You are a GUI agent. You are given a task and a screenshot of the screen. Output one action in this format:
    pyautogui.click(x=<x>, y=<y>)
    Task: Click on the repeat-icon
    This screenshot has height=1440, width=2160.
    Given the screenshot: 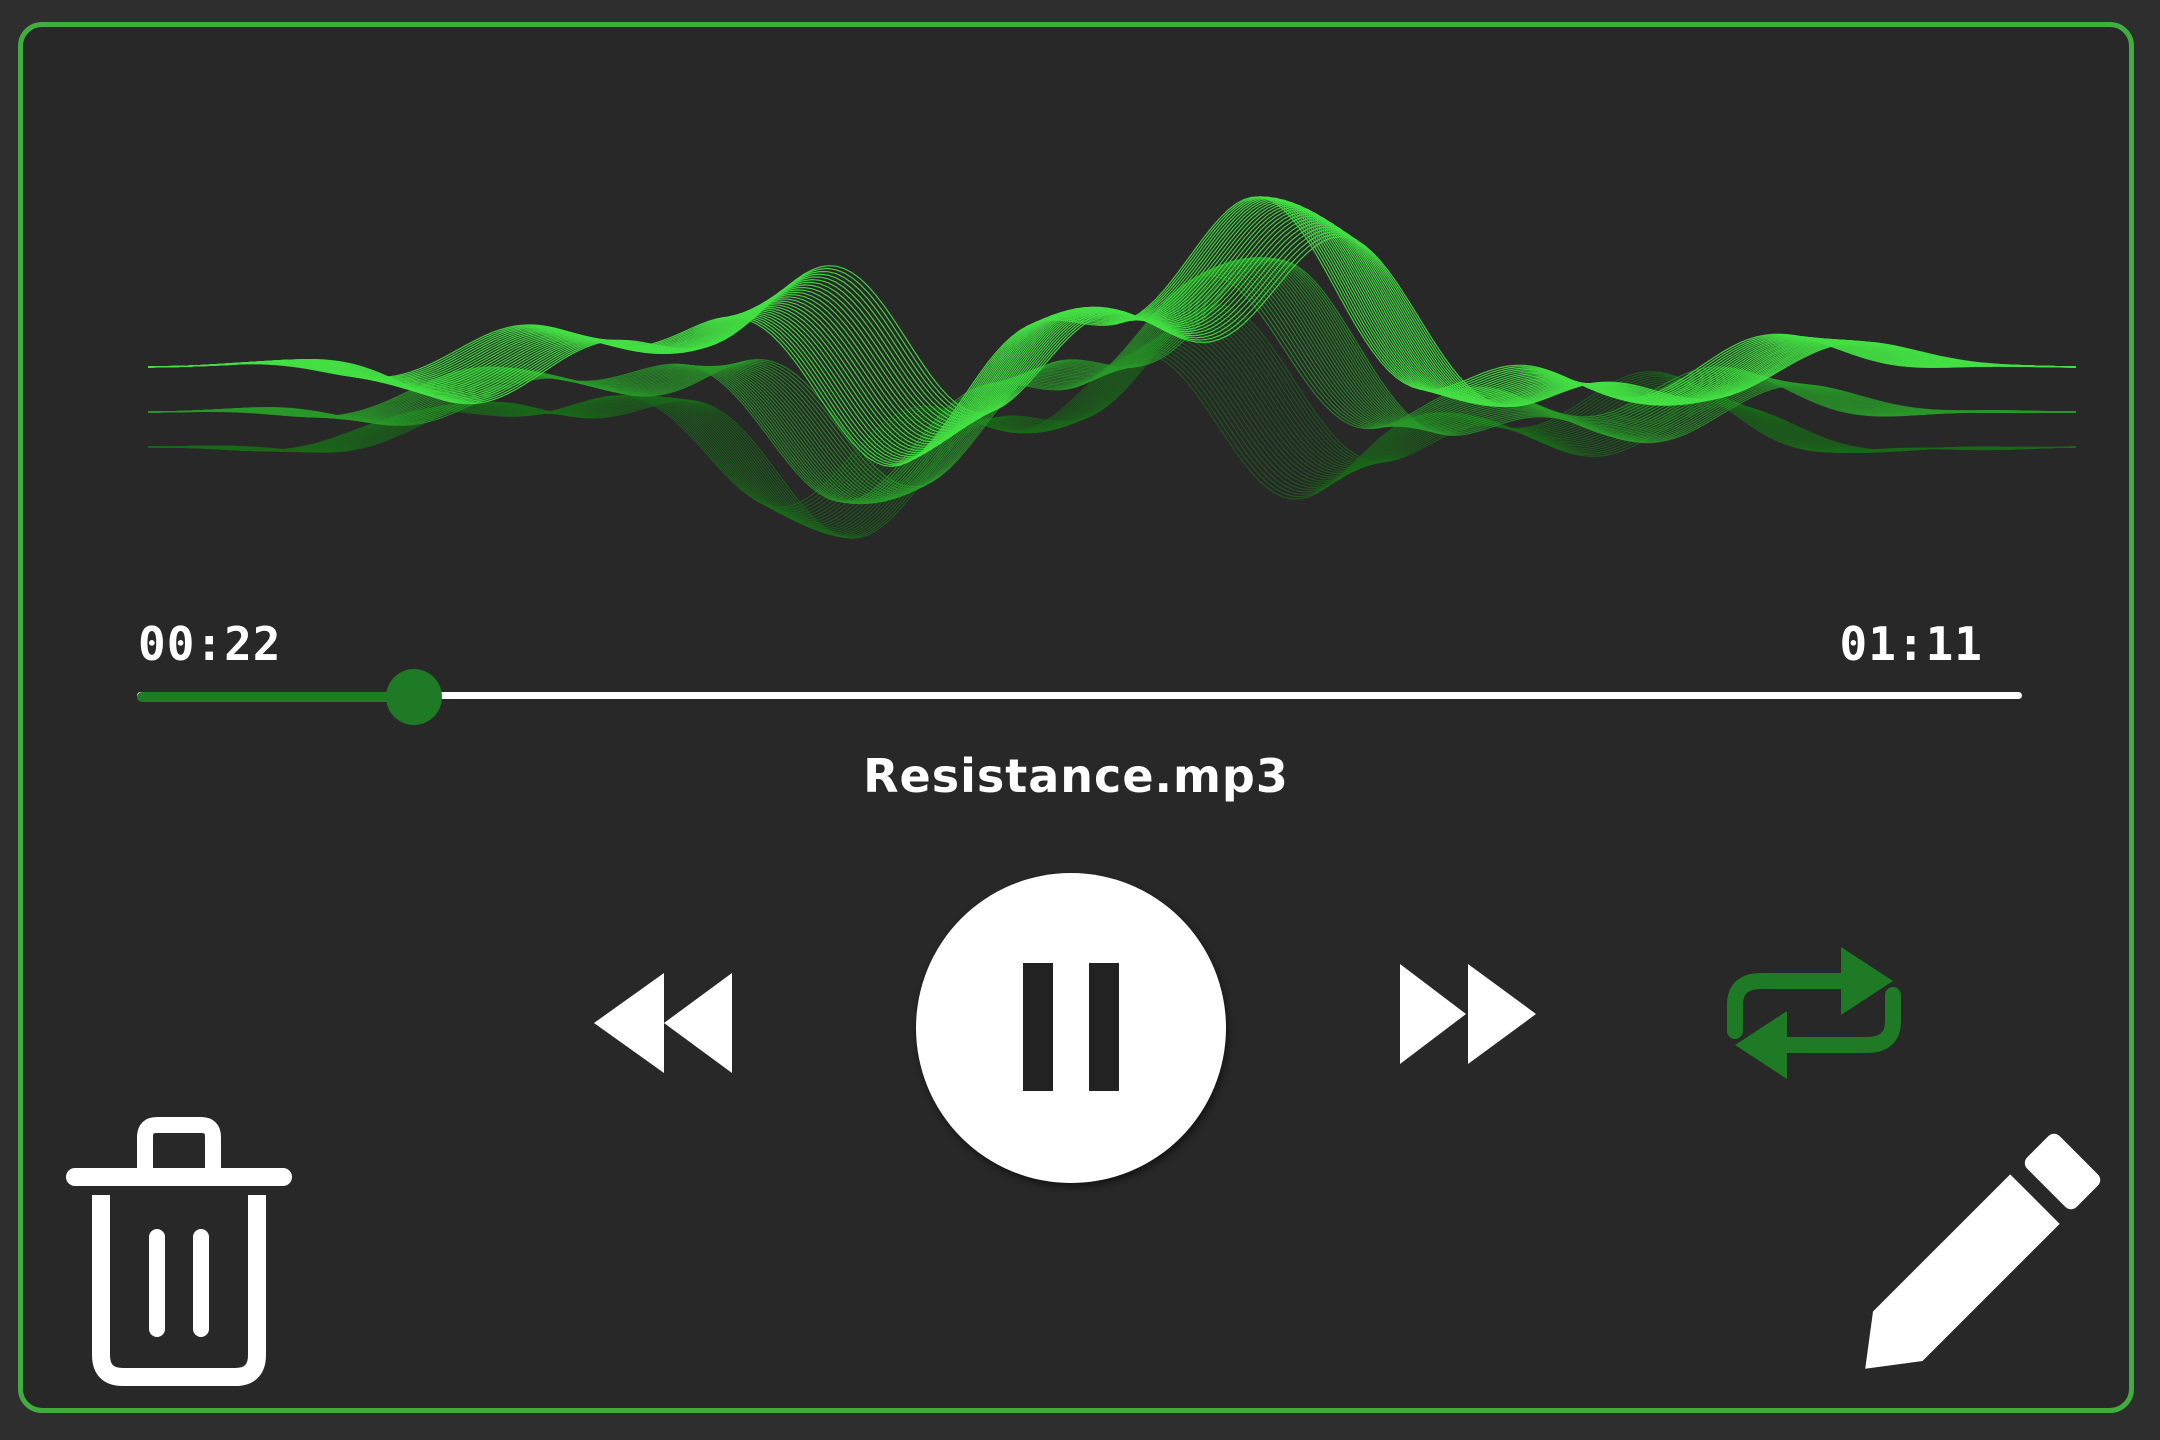 What is the action you would take?
    pyautogui.click(x=1814, y=1013)
    